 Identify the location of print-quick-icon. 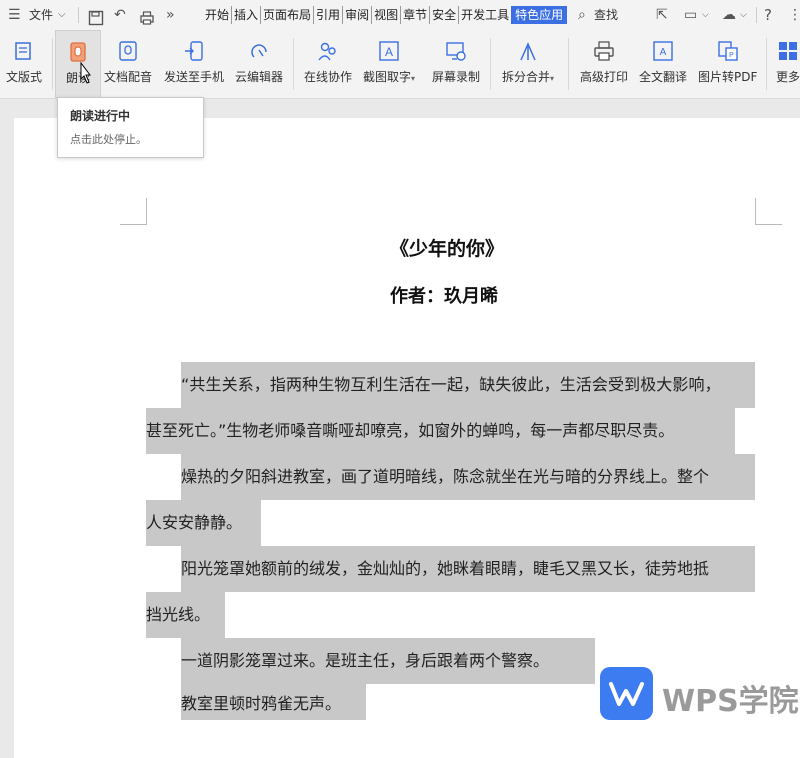
(147, 16).